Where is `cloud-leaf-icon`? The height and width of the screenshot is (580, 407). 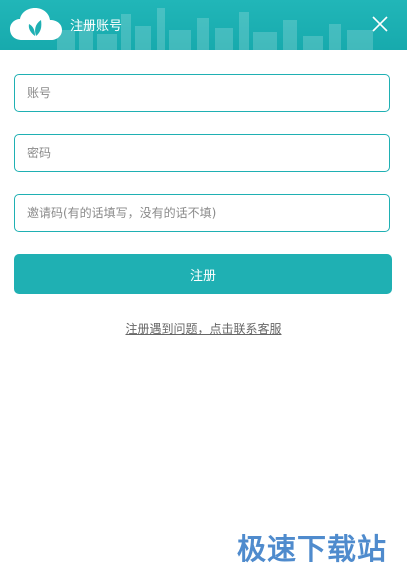 cloud-leaf-icon is located at coordinates (36, 24).